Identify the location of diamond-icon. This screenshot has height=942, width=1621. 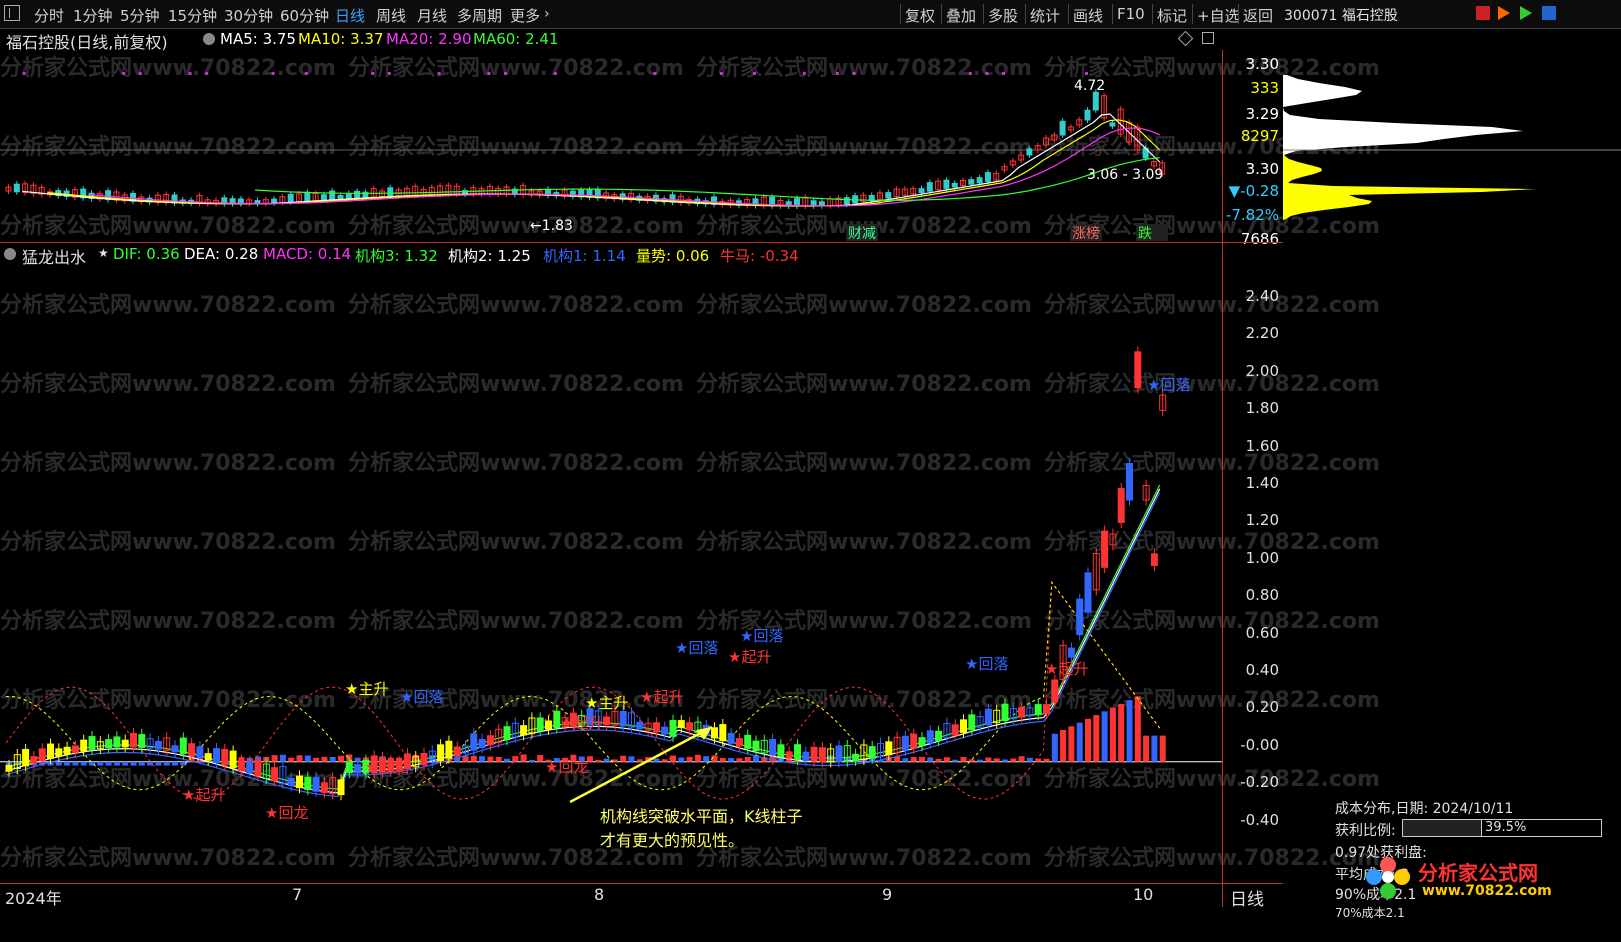
(1185, 38).